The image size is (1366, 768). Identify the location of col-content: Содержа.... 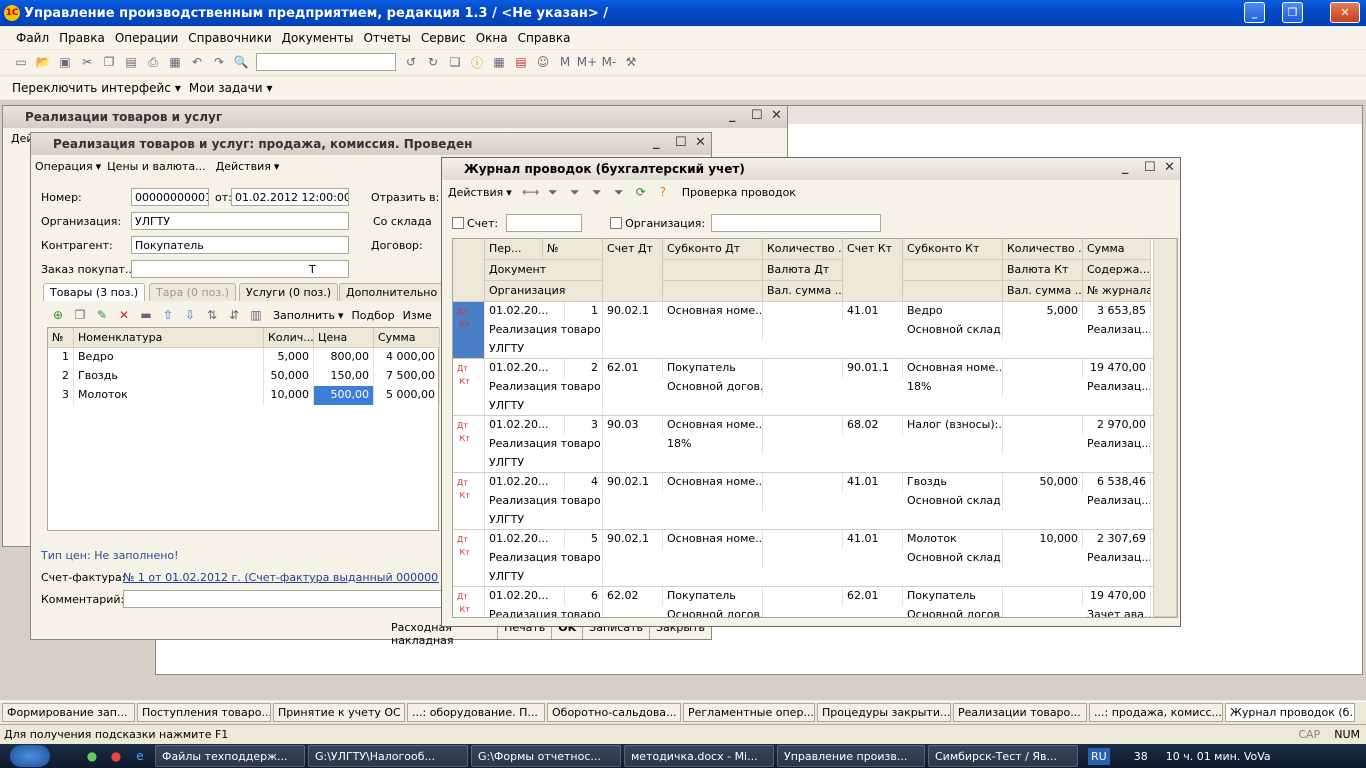
(1117, 270).